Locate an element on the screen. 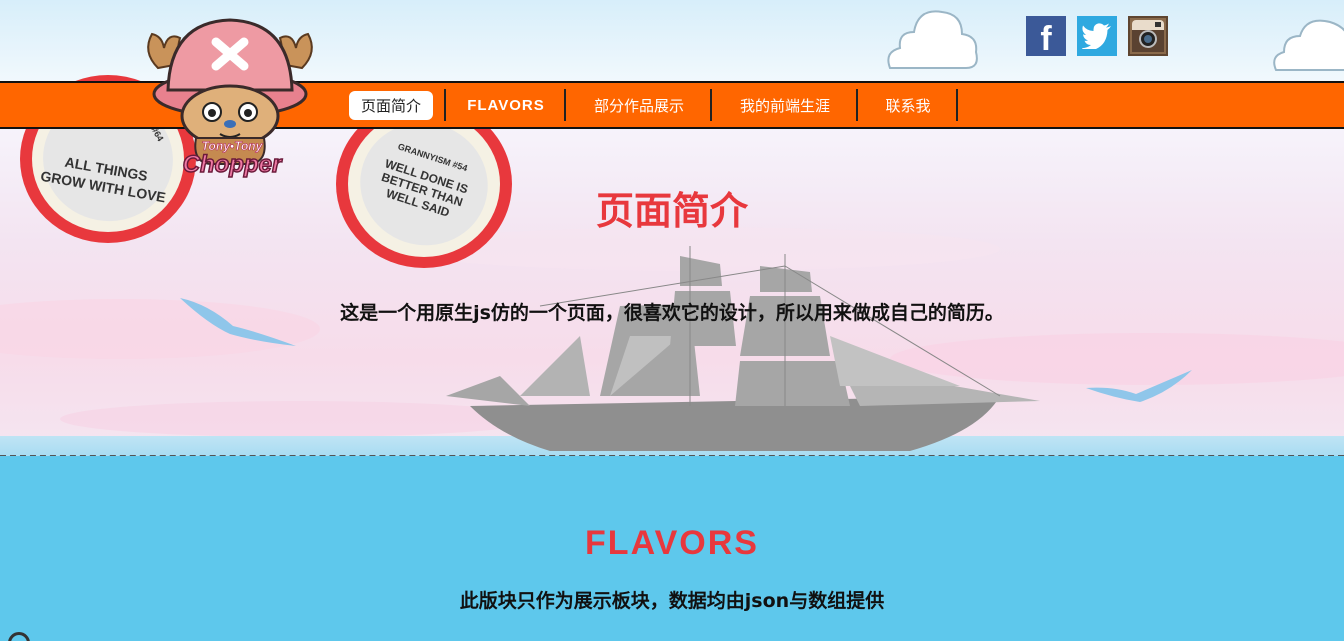 This screenshot has height=641, width=1344. nav-item-flavors-label: FLAVORS is located at coordinates (506, 105).